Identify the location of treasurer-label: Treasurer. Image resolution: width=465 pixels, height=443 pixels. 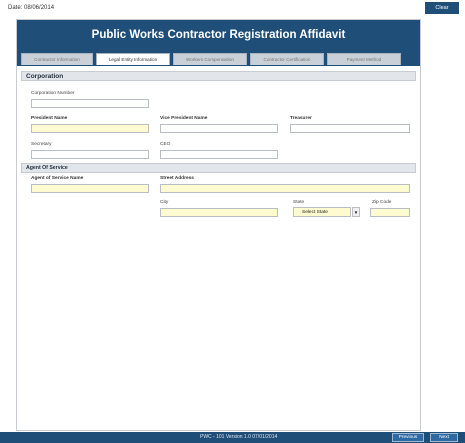
(301, 118).